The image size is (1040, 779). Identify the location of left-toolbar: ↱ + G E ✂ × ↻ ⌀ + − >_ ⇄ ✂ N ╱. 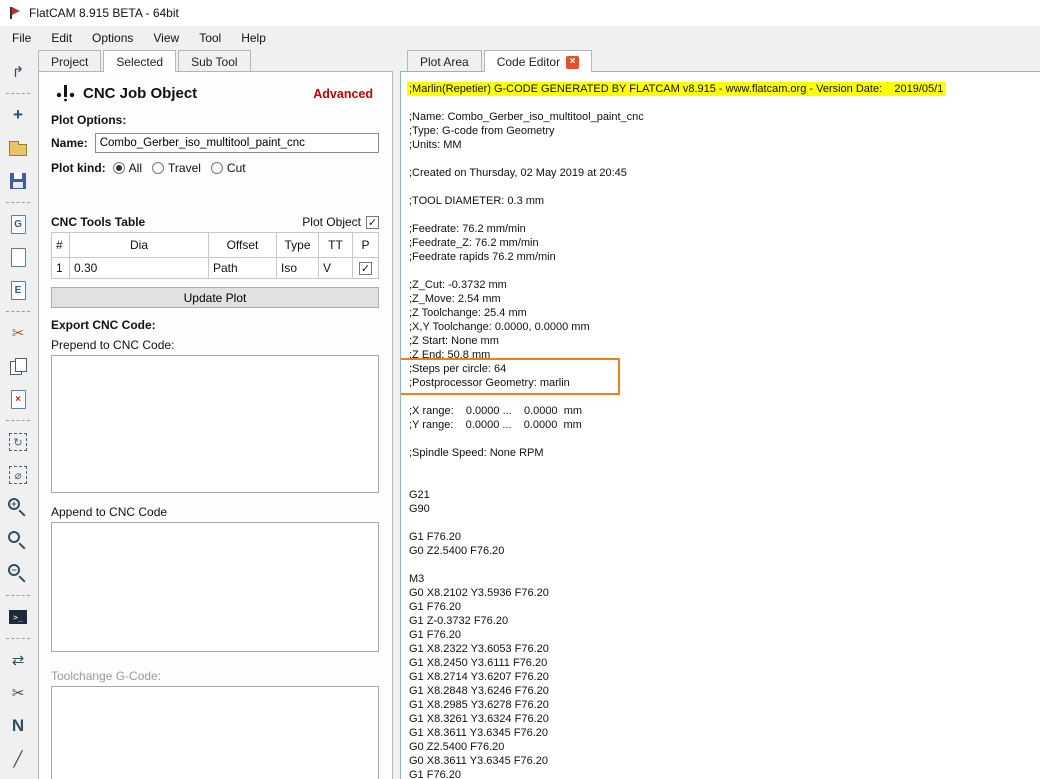
(18, 415).